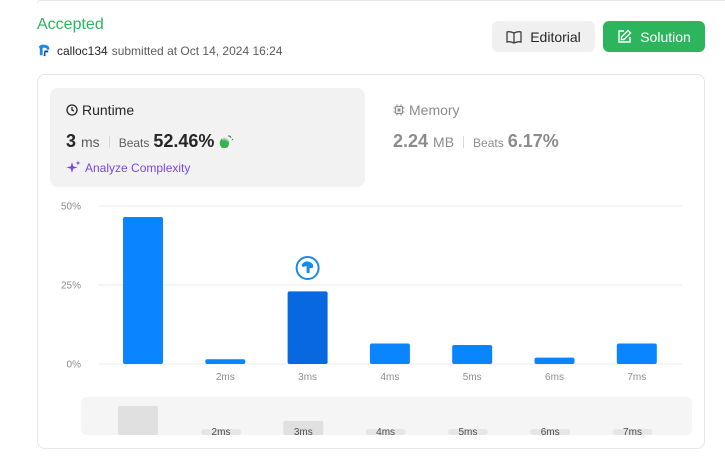 The image size is (725, 466). I want to click on clapping-hands-icon, so click(227, 141).